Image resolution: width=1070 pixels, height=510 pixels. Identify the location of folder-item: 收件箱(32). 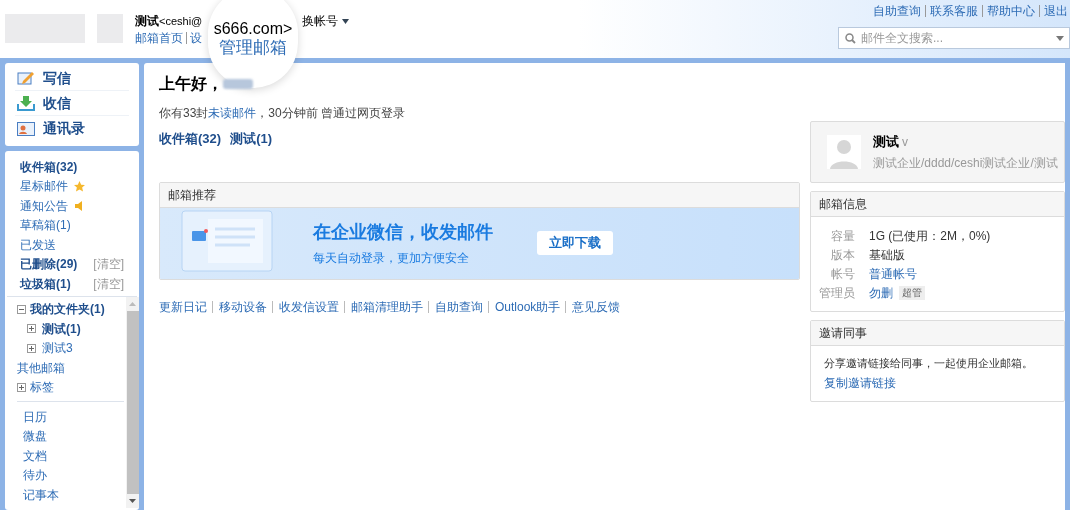
(49, 166).